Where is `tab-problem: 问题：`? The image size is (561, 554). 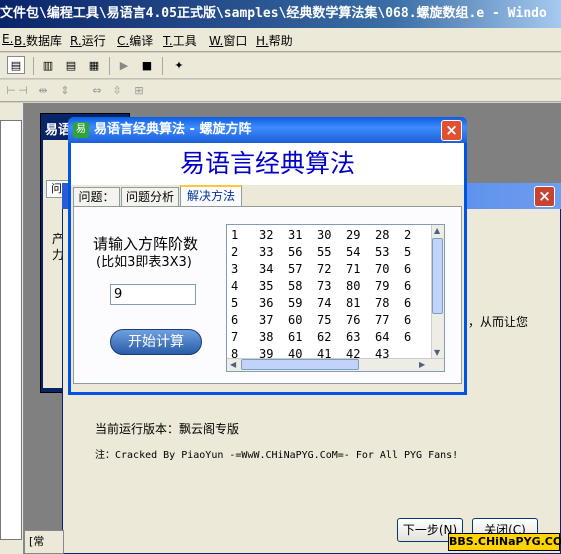 tab-problem: 问题： is located at coordinates (96, 197).